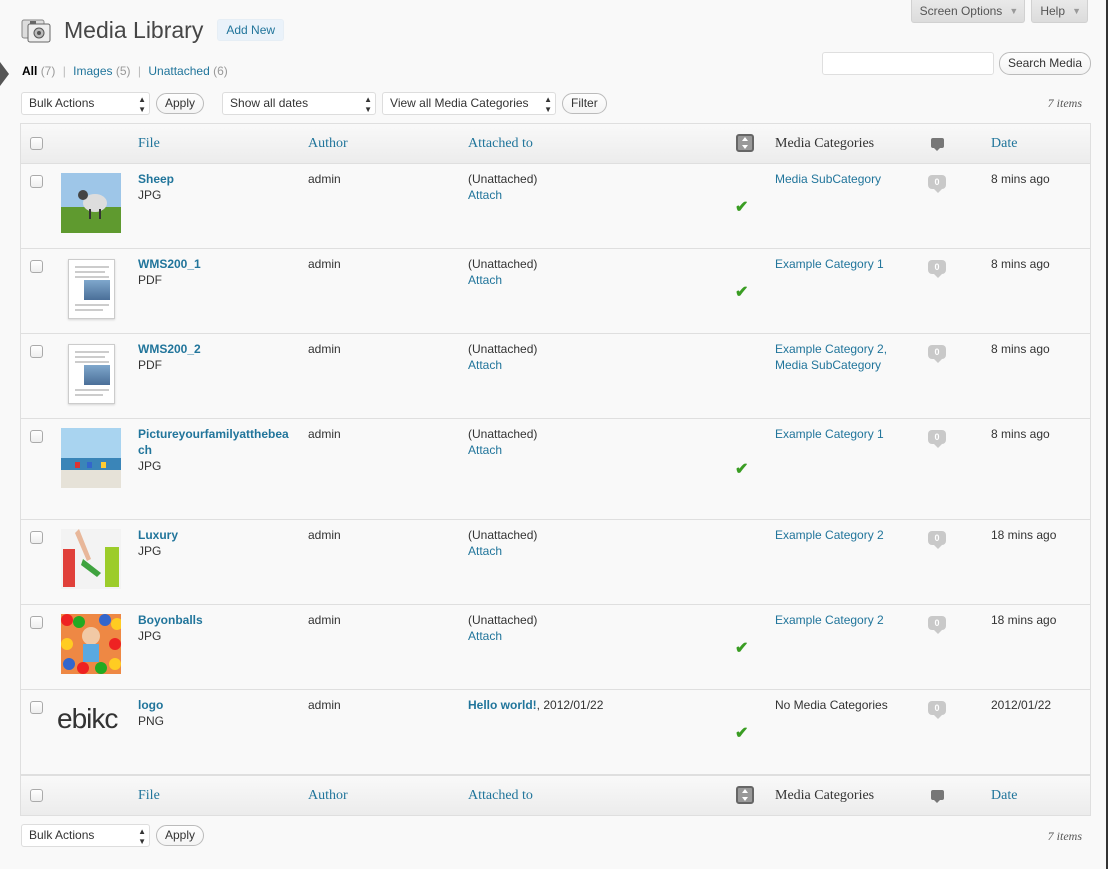  What do you see at coordinates (961, 11) in the screenshot?
I see `screen-options-label: Screen Options` at bounding box center [961, 11].